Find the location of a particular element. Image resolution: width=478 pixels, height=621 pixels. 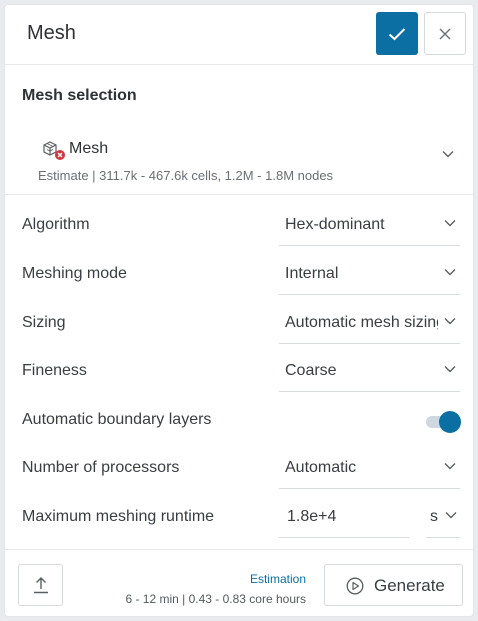

sizing-value: Automatic mesh sizing is located at coordinates (361, 322).